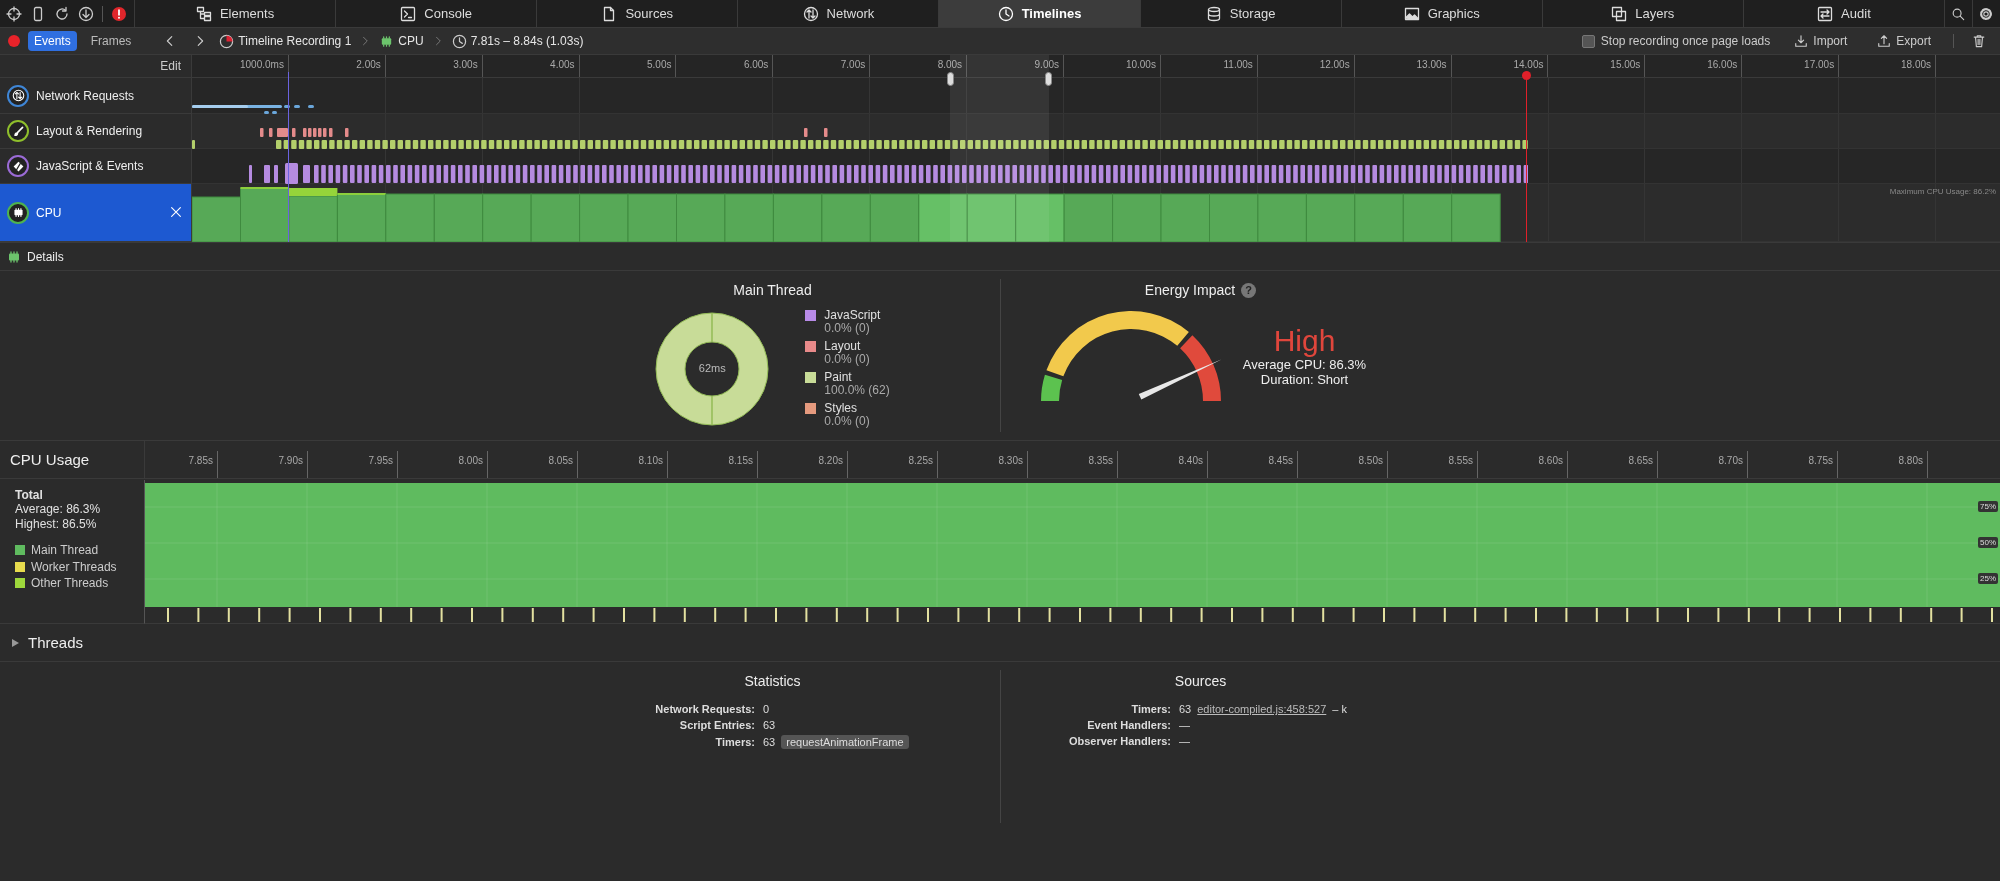  What do you see at coordinates (1821, 41) in the screenshot?
I see `action-button: Import` at bounding box center [1821, 41].